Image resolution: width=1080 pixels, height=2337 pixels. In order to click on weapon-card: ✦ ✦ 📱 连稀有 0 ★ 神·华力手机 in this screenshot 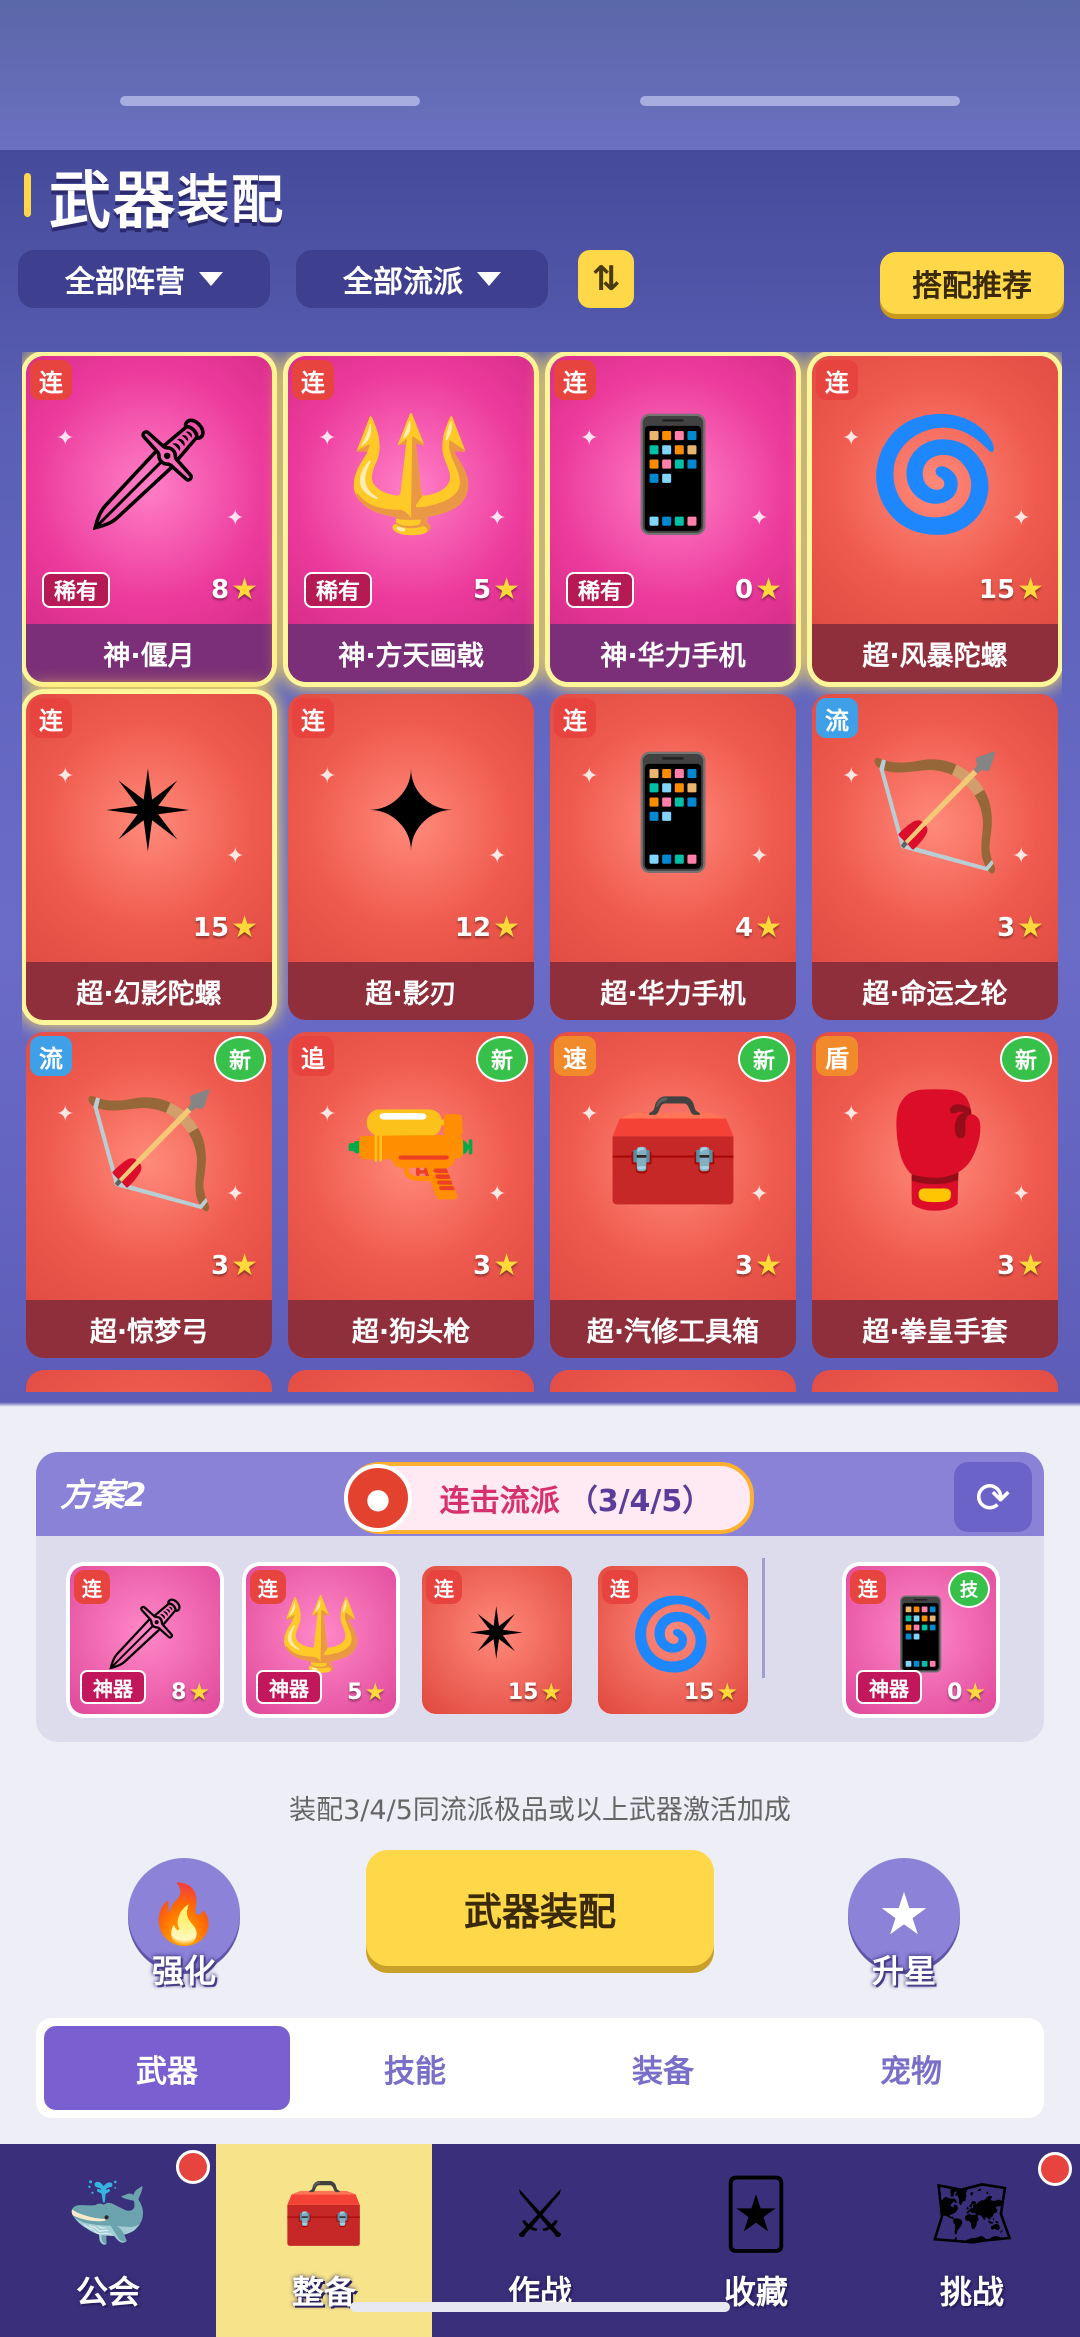, I will do `click(673, 519)`.